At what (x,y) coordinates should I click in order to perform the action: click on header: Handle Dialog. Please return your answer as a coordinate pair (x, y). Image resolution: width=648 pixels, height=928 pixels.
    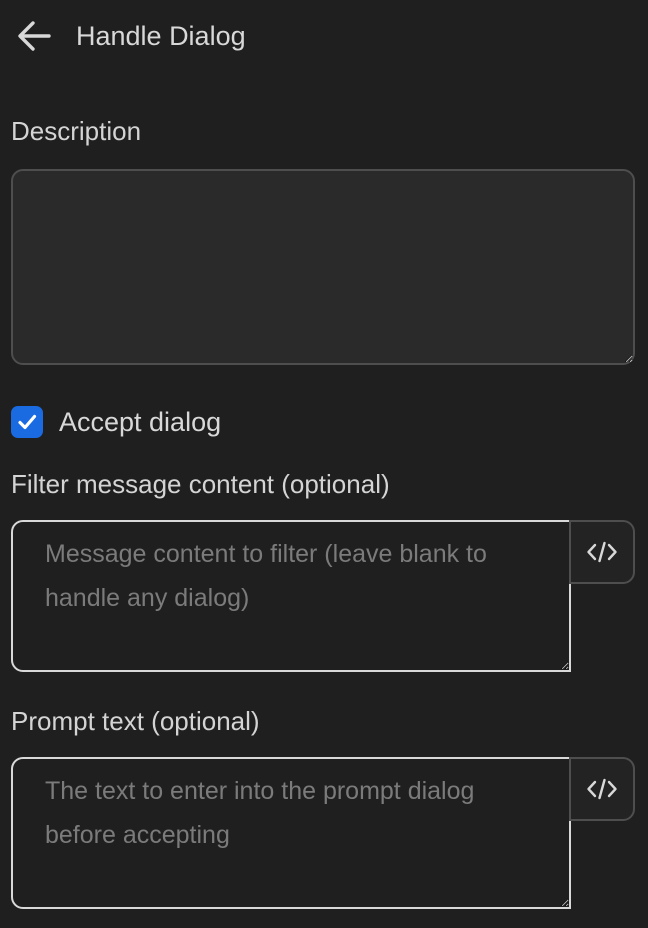
    Looking at the image, I should click on (324, 37).